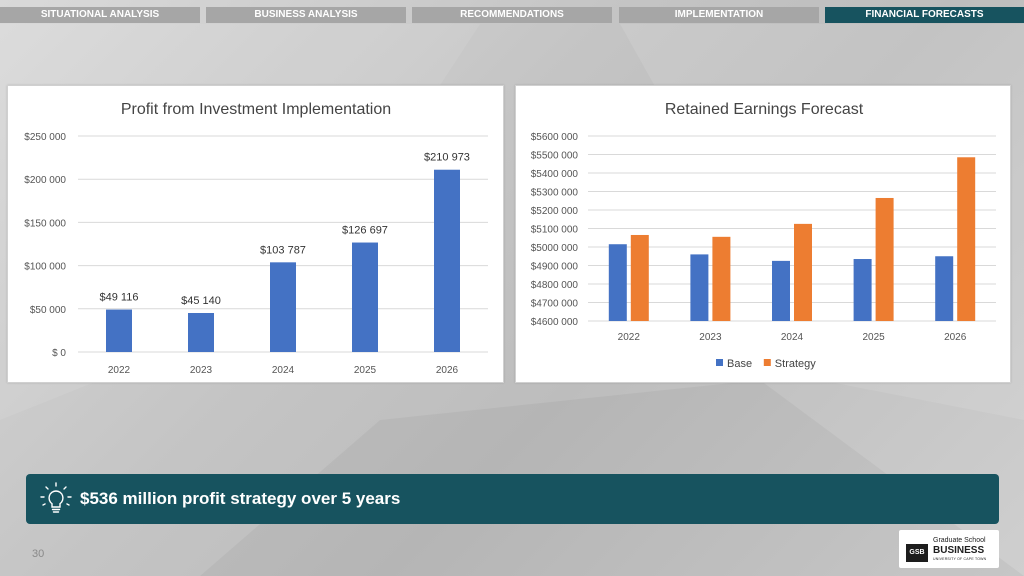 This screenshot has width=1024, height=576. Describe the element at coordinates (256, 109) in the screenshot. I see `chart-title: Profit from Investment Implementation` at that location.